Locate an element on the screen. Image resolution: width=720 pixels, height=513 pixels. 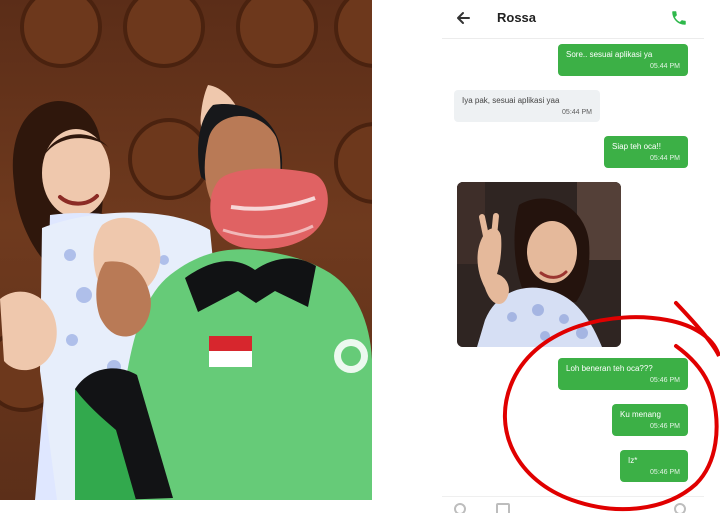
message-bubble: Loh beneran teh oca??? 05:46 PM is located at coordinates (623, 374).